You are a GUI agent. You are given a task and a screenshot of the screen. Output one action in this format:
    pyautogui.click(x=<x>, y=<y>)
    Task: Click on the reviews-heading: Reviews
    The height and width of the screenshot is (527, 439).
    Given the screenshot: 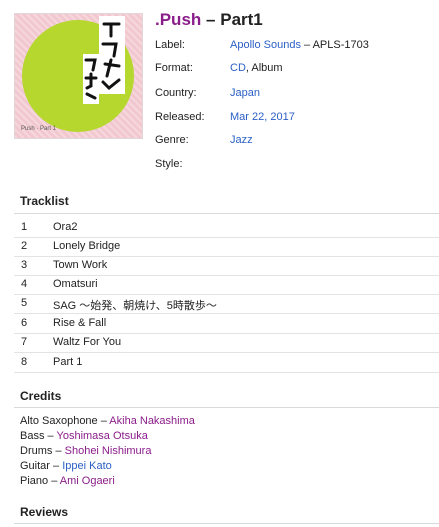 What is the action you would take?
    pyautogui.click(x=44, y=512)
    